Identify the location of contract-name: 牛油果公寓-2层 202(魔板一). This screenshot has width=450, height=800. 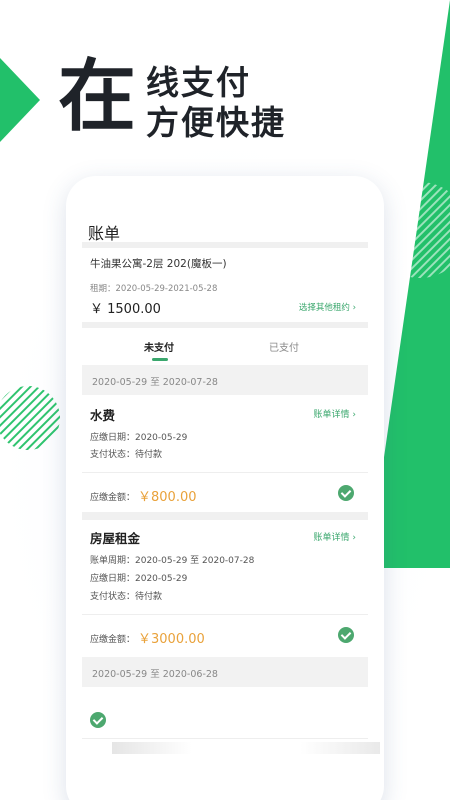
(158, 264).